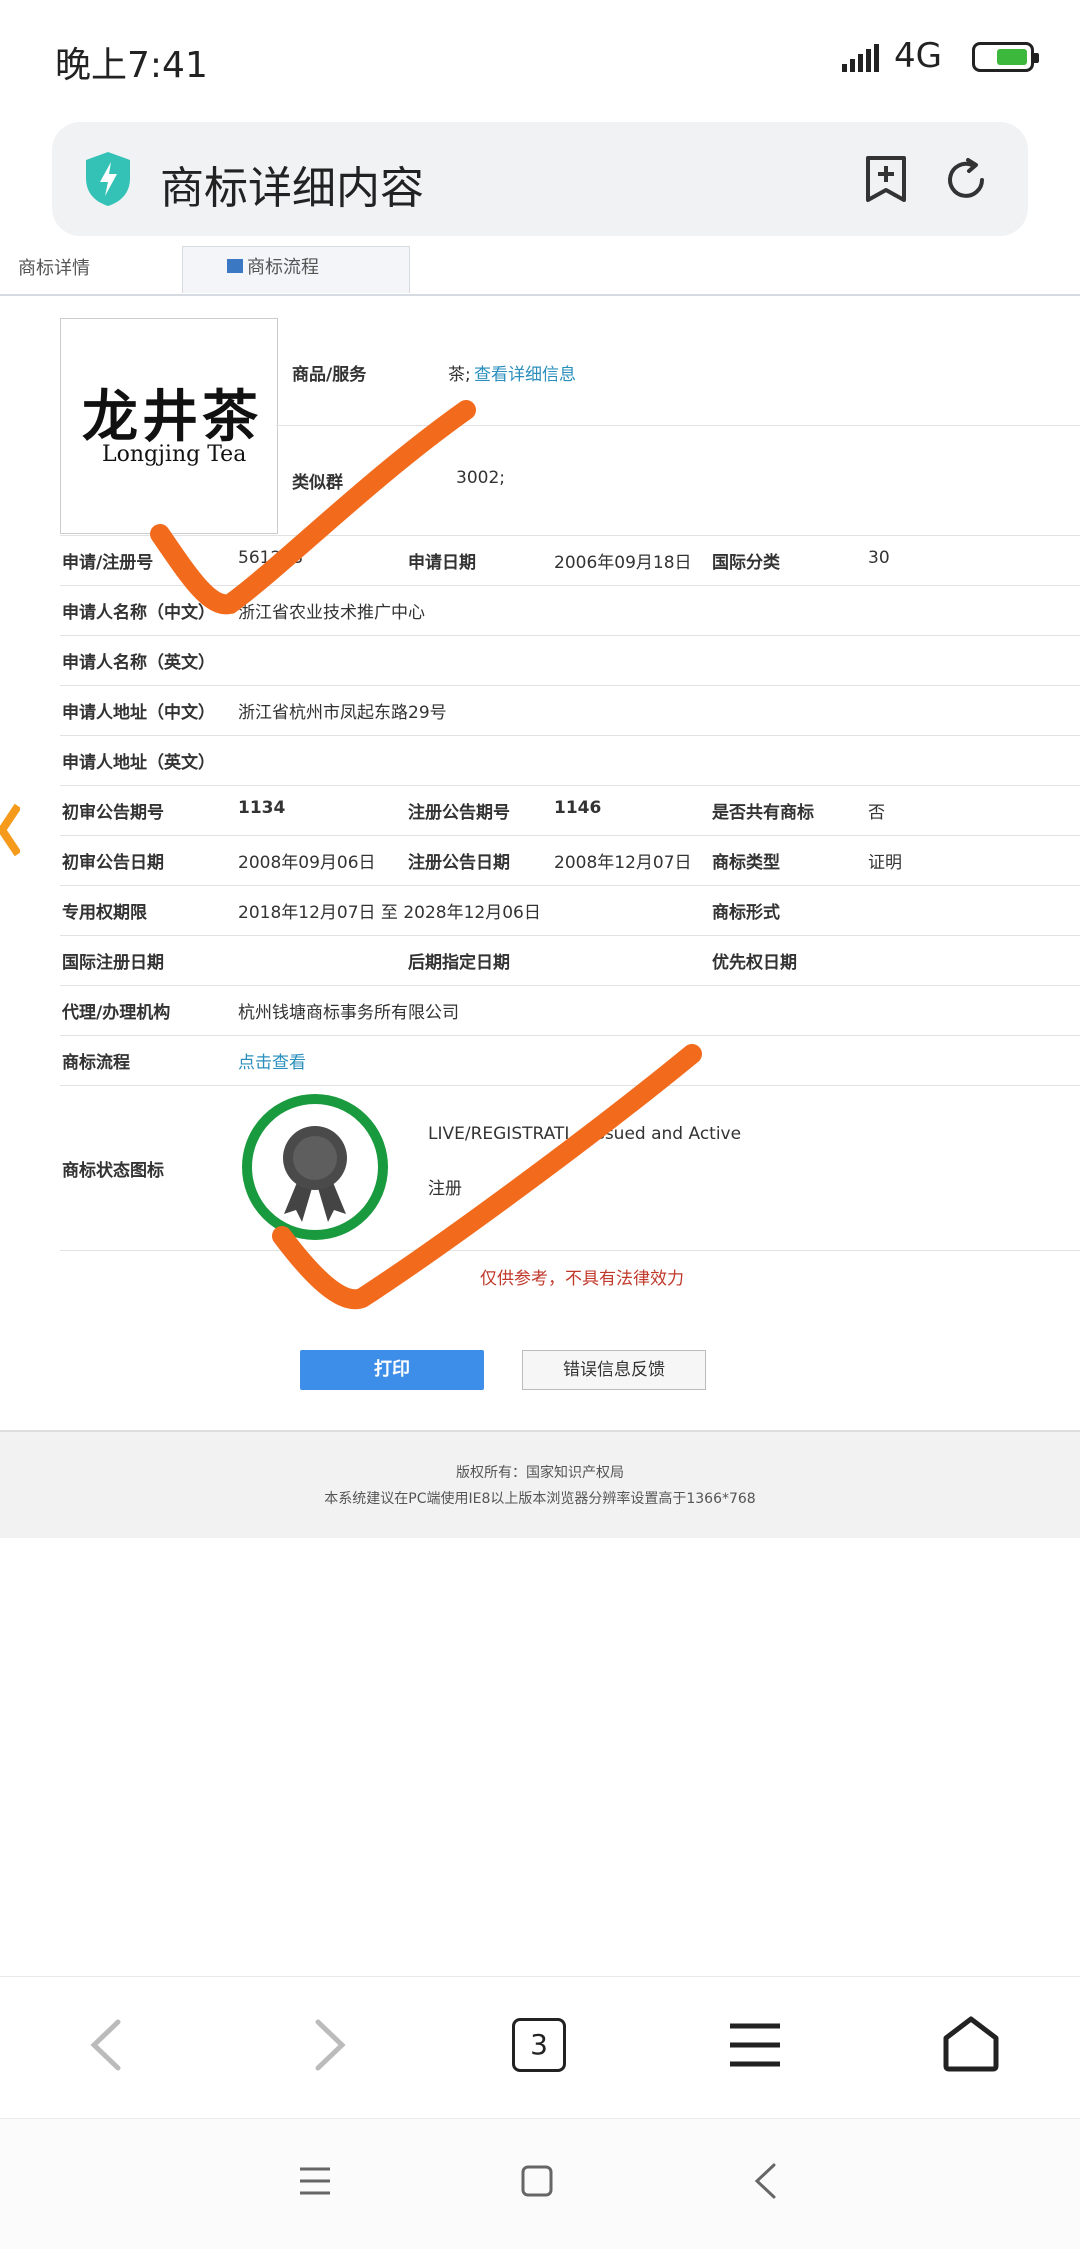  Describe the element at coordinates (765, 2181) in the screenshot. I see `system-back-icon` at that location.